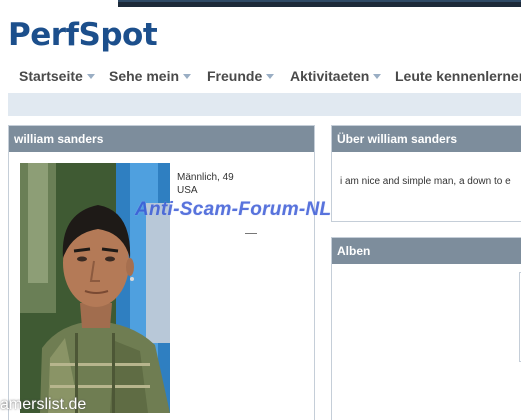 This screenshot has height=420, width=521. What do you see at coordinates (205, 177) in the screenshot?
I see `profile-gender-age: Männlich, 49` at bounding box center [205, 177].